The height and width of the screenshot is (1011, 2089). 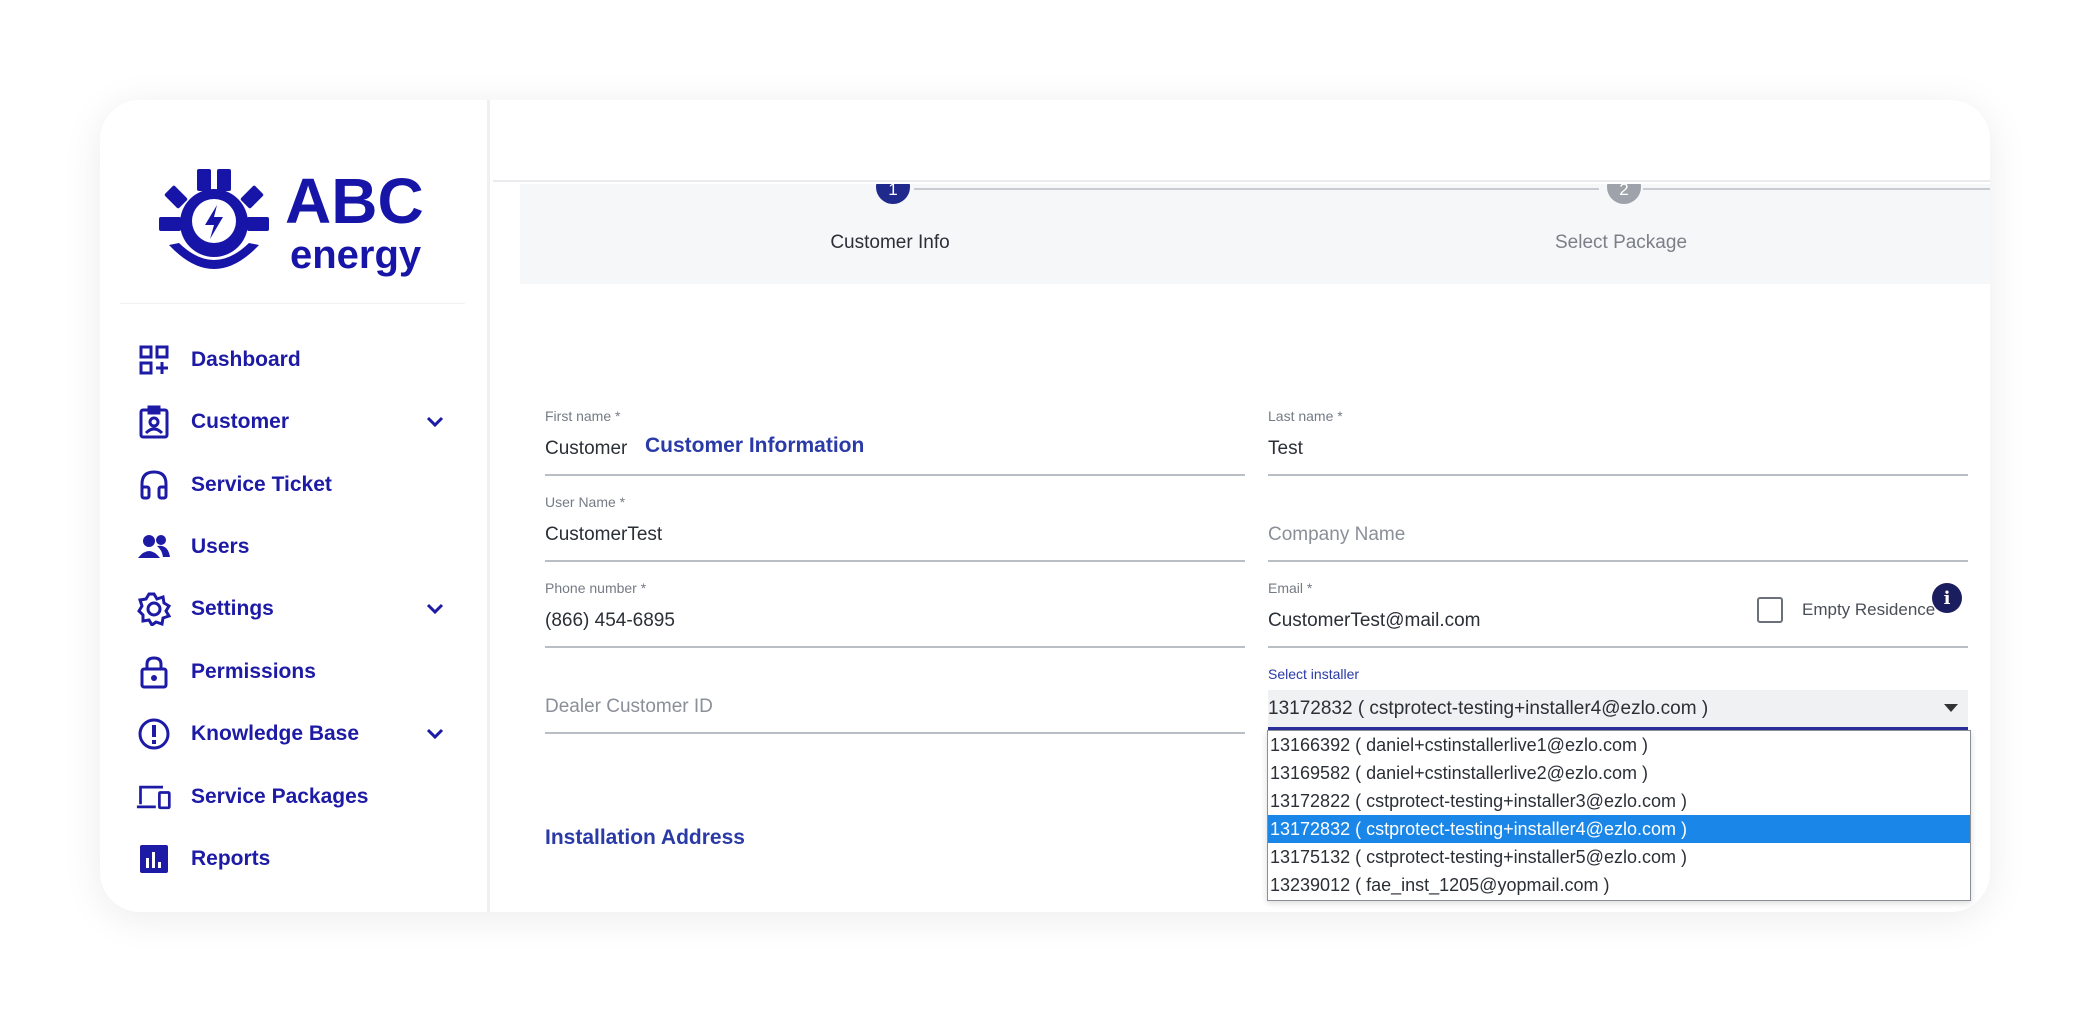 I want to click on headset-icon, so click(x=154, y=485).